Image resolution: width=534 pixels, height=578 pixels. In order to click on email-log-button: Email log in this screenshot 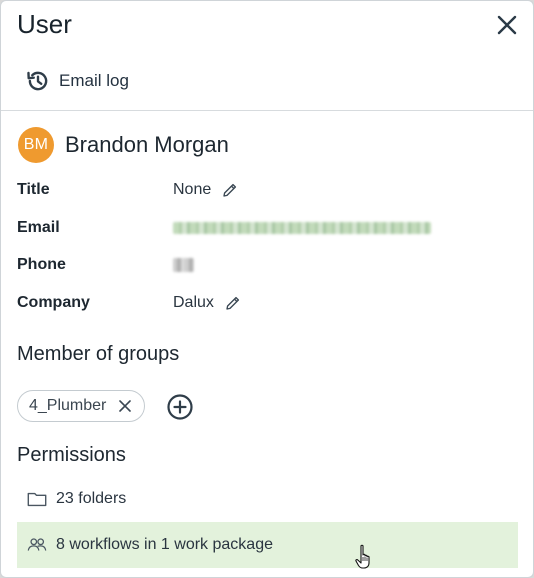, I will do `click(77, 81)`.